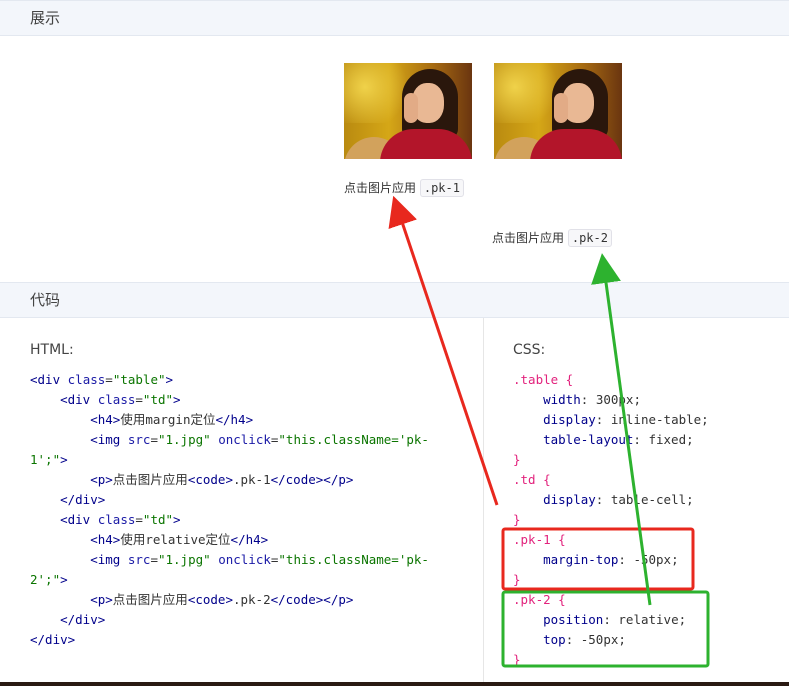  I want to click on red-arrow, so click(443, 350).